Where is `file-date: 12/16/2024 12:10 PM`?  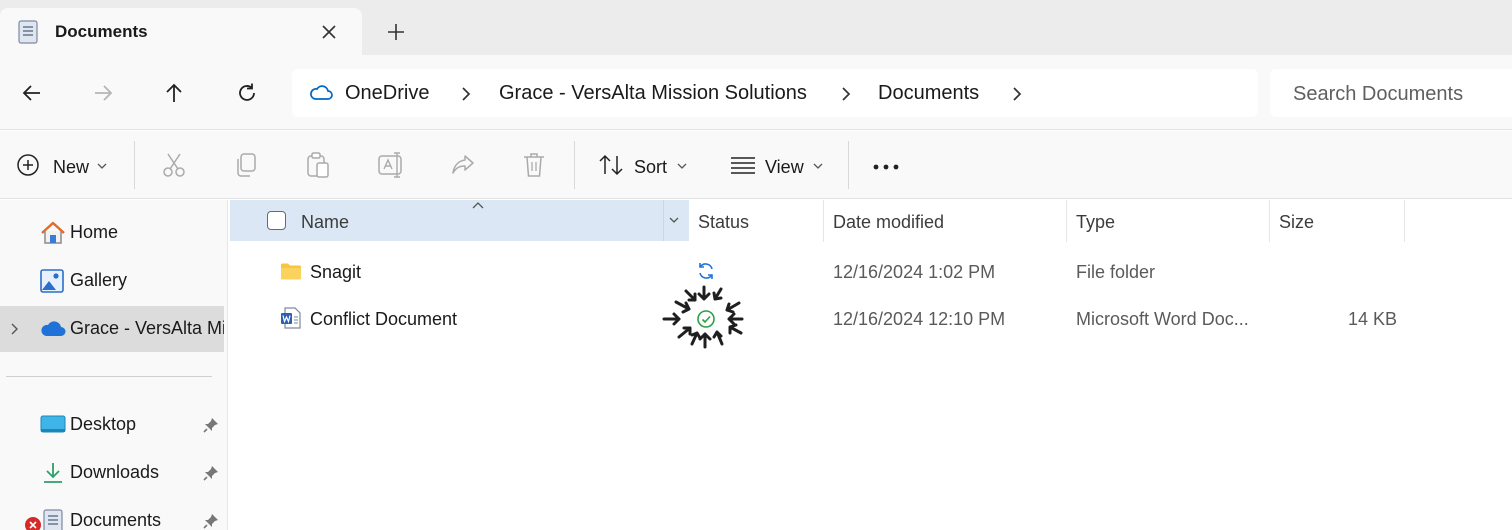 file-date: 12/16/2024 12:10 PM is located at coordinates (919, 319).